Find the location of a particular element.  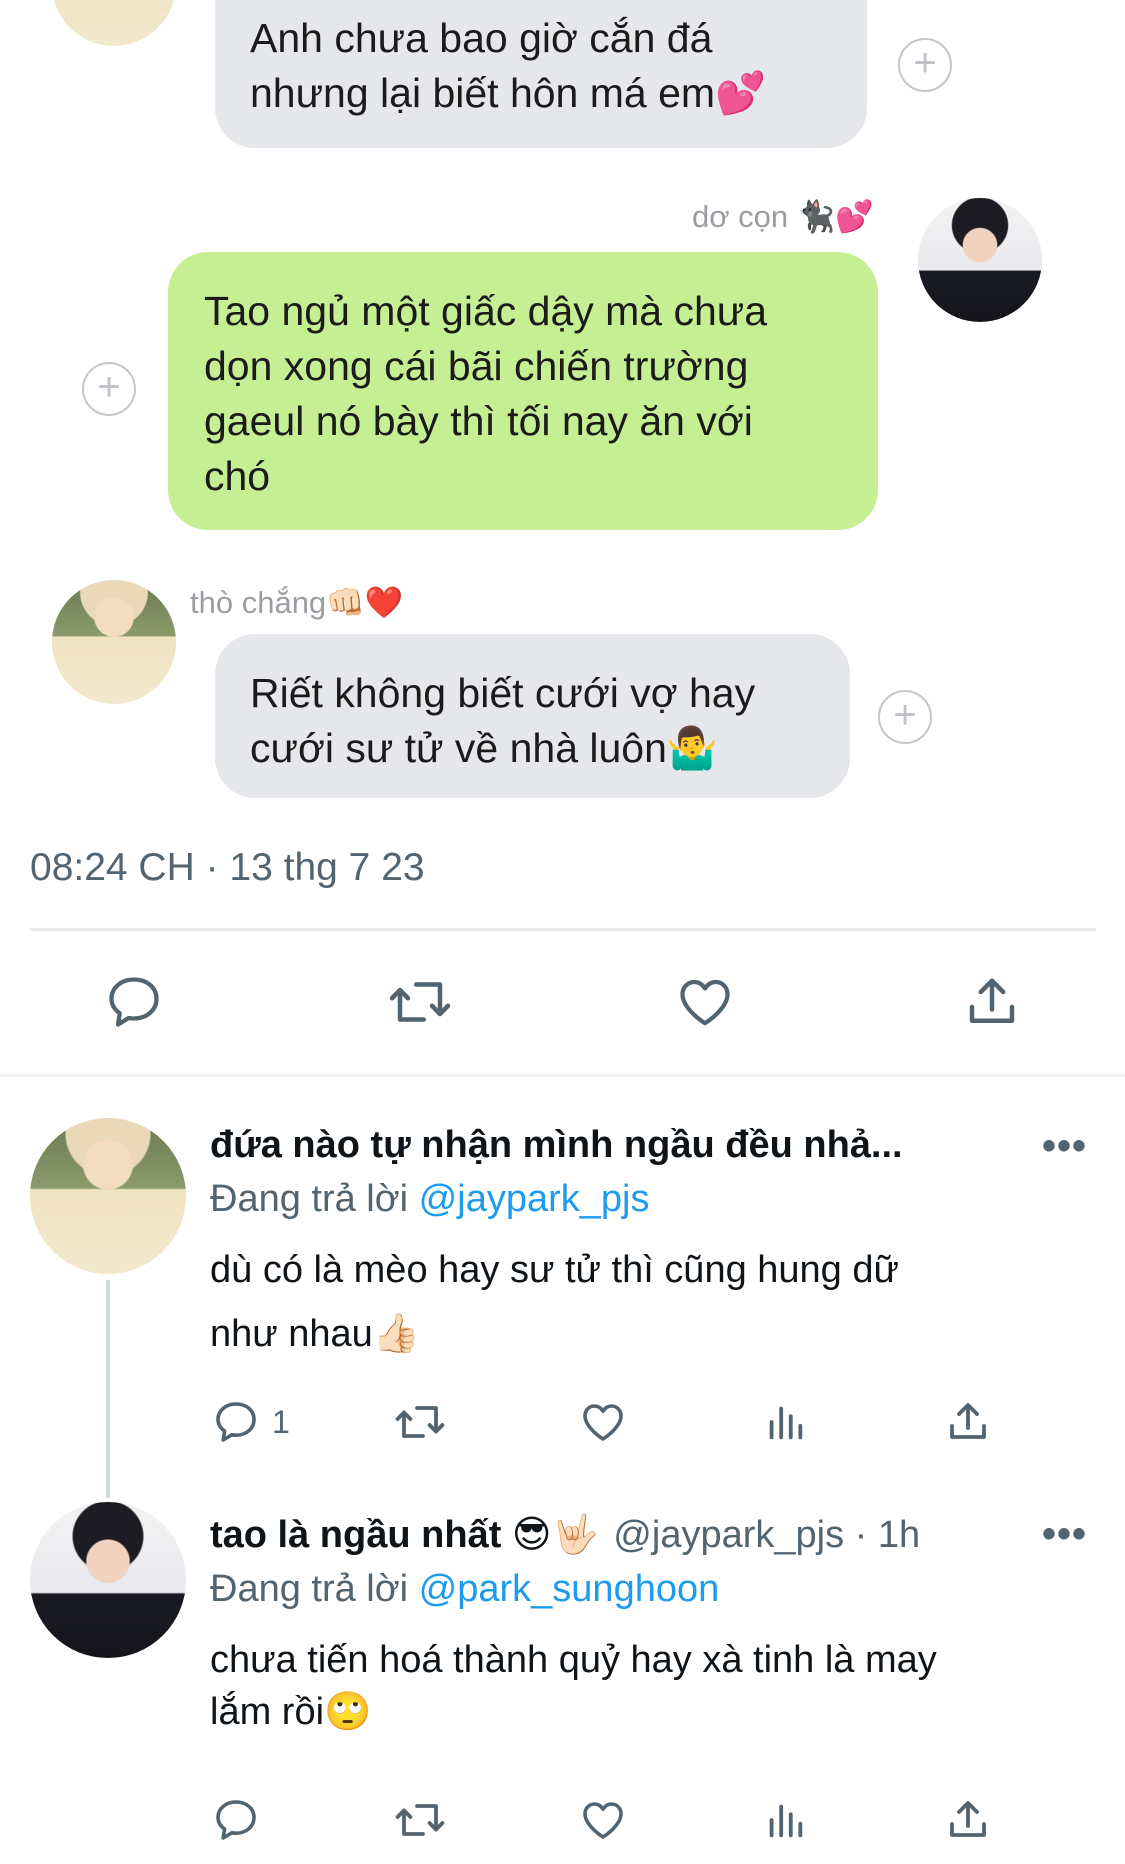

section-divider is located at coordinates (562, 1075).